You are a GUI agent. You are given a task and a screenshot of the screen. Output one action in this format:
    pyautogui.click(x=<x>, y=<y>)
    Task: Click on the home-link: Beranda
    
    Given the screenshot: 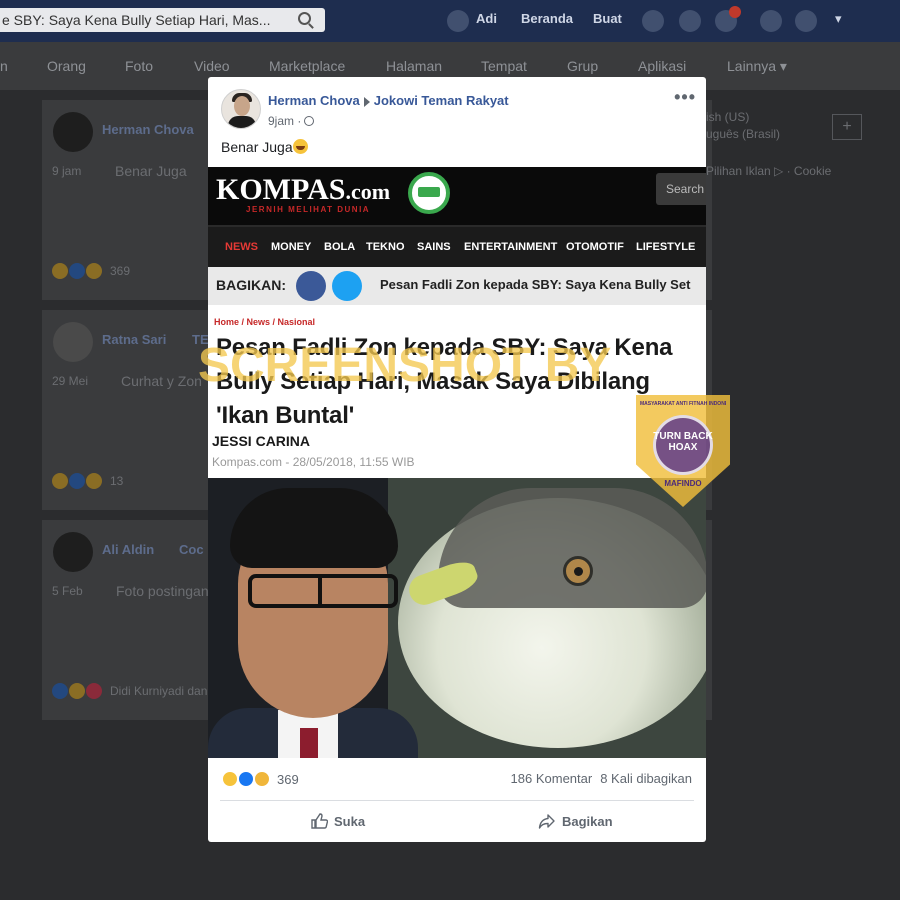 What is the action you would take?
    pyautogui.click(x=547, y=18)
    